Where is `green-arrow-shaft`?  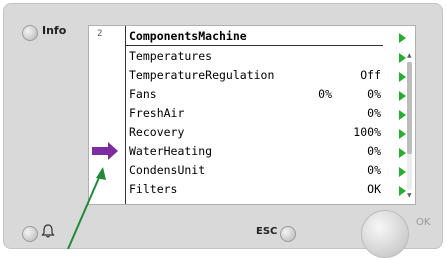
green-arrow-shaft is located at coordinates (84, 210).